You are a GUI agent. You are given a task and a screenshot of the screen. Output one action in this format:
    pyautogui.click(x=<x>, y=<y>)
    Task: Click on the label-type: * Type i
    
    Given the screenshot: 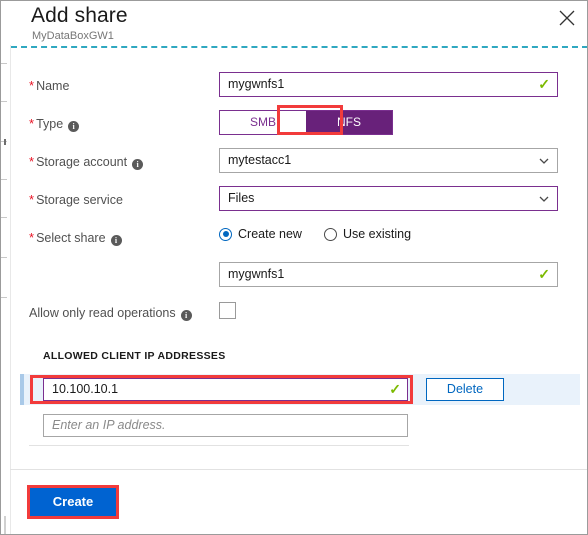 What is the action you would take?
    pyautogui.click(x=54, y=124)
    